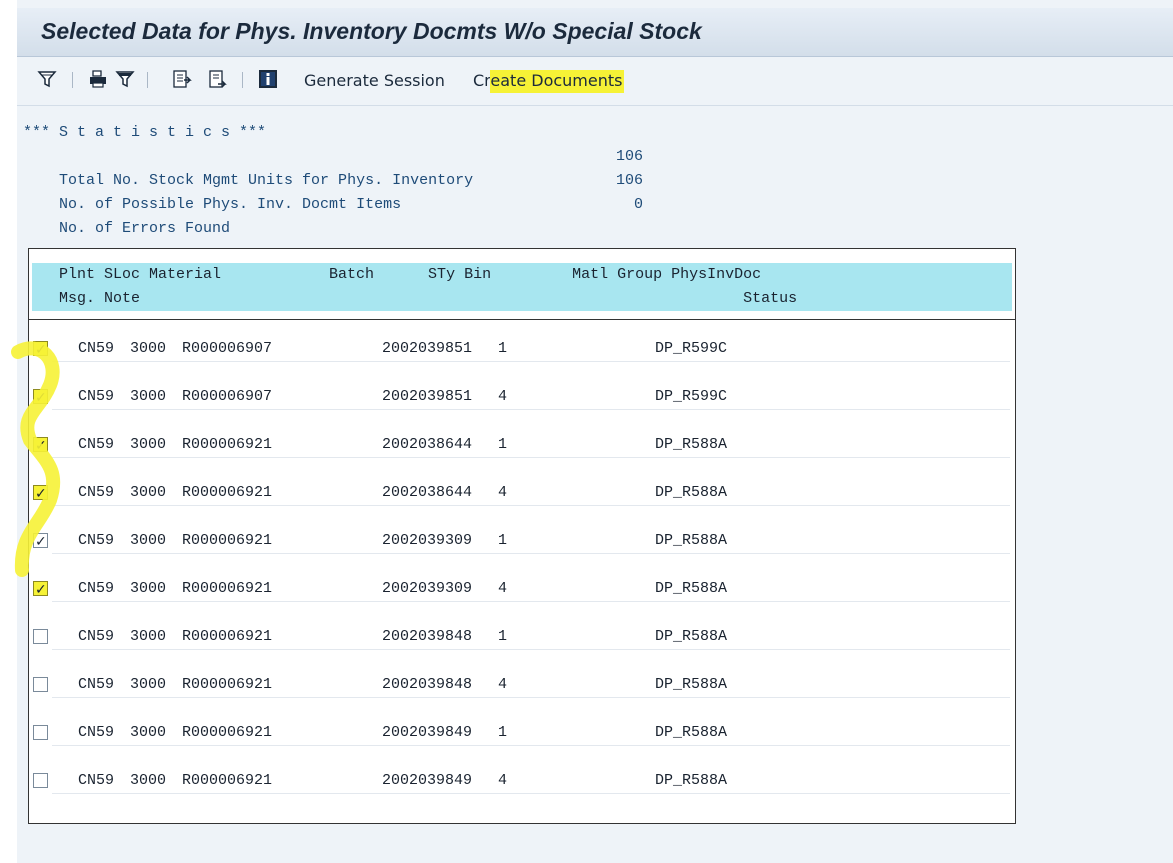 This screenshot has width=1173, height=863. Describe the element at coordinates (557, 81) in the screenshot. I see `create-documents-label-highlighted: eate Documents` at that location.